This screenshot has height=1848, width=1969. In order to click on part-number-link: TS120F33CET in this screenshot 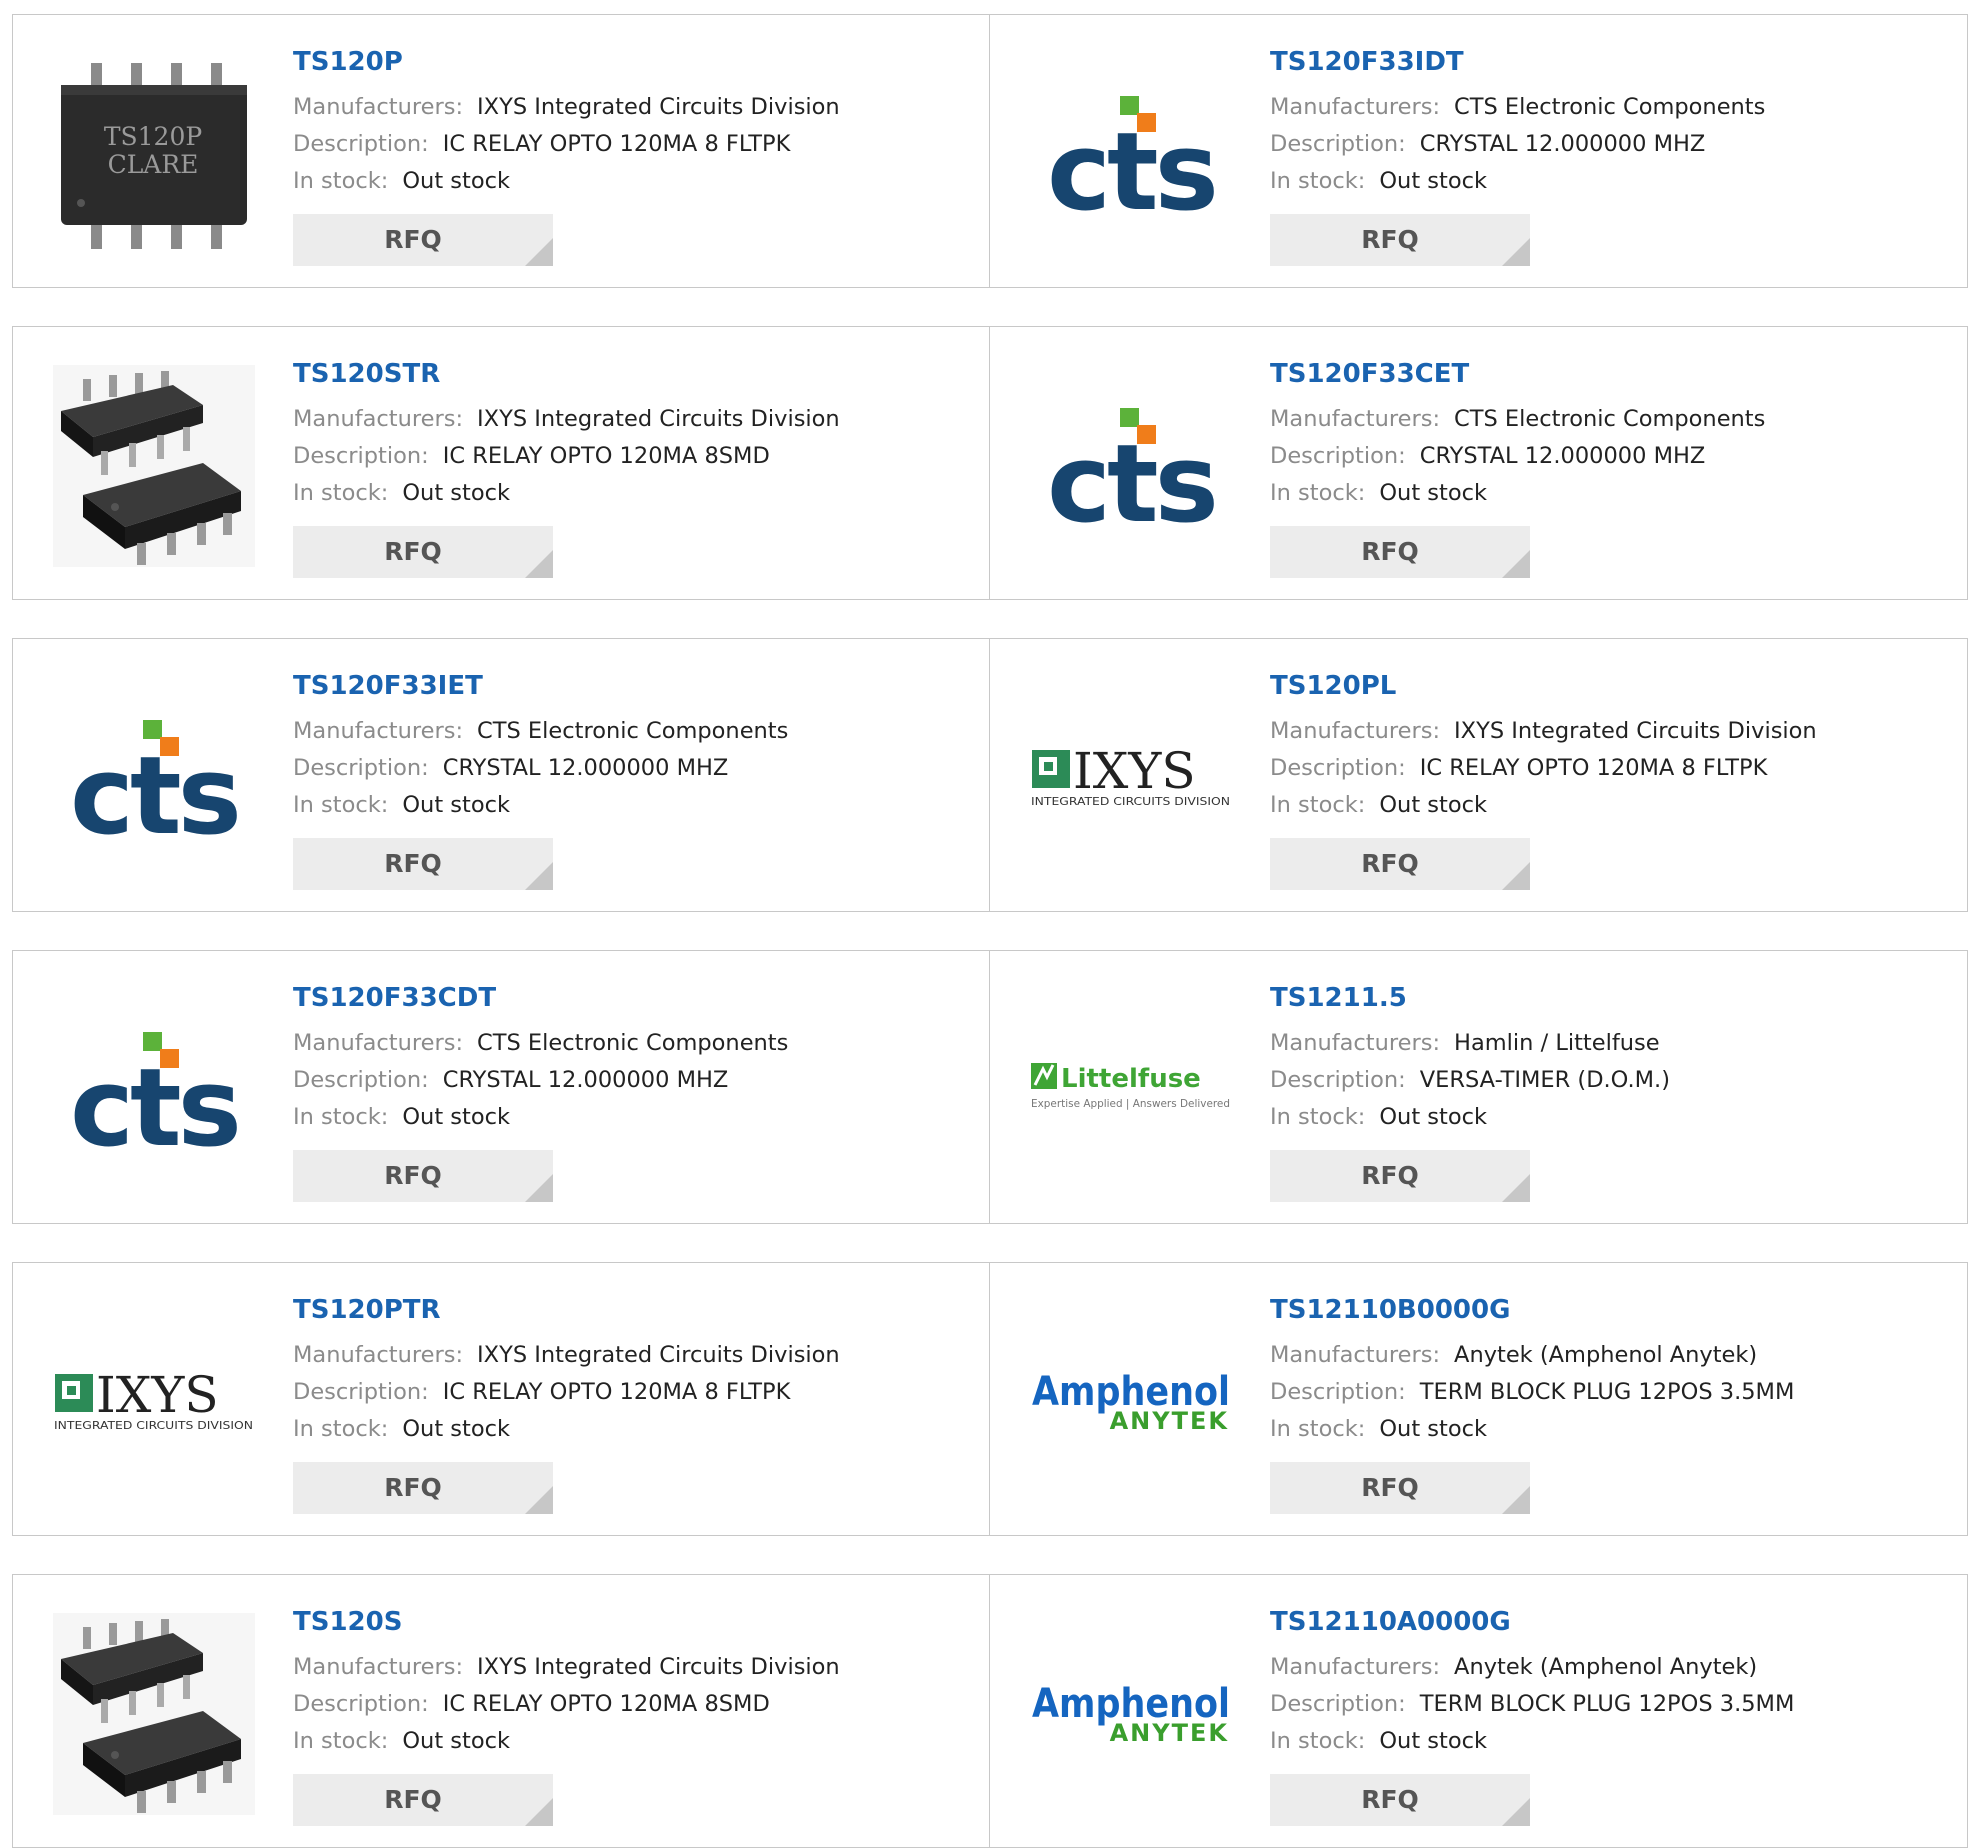, I will do `click(1608, 374)`.